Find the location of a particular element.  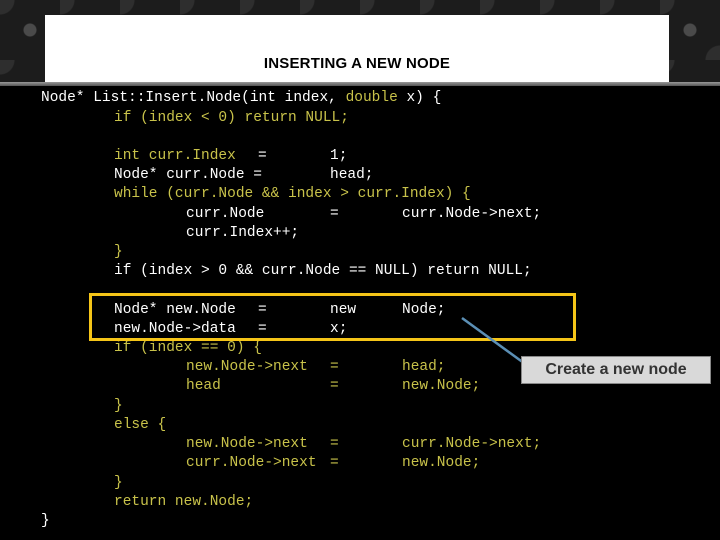

pointer-line is located at coordinates (495, 342).